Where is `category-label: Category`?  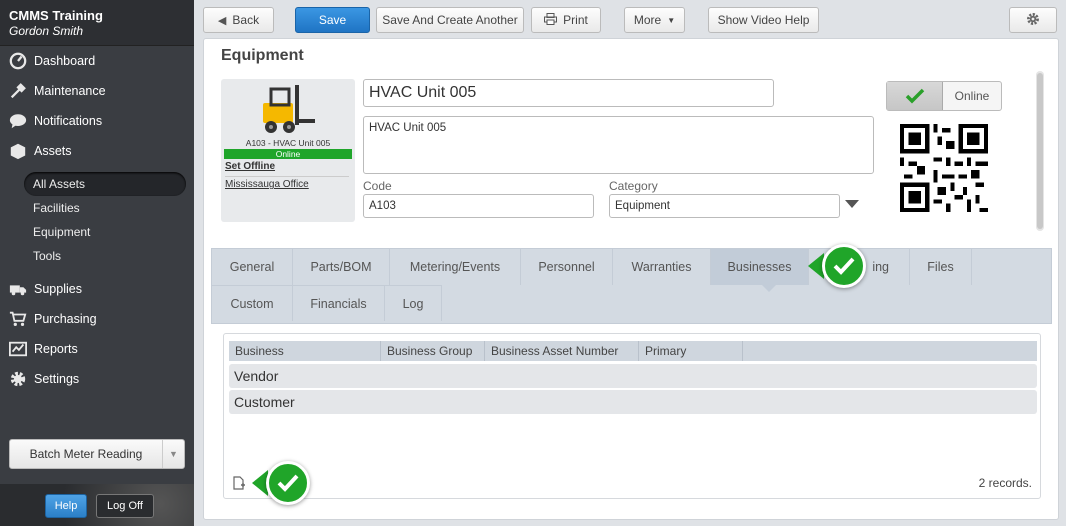 category-label: Category is located at coordinates (633, 186).